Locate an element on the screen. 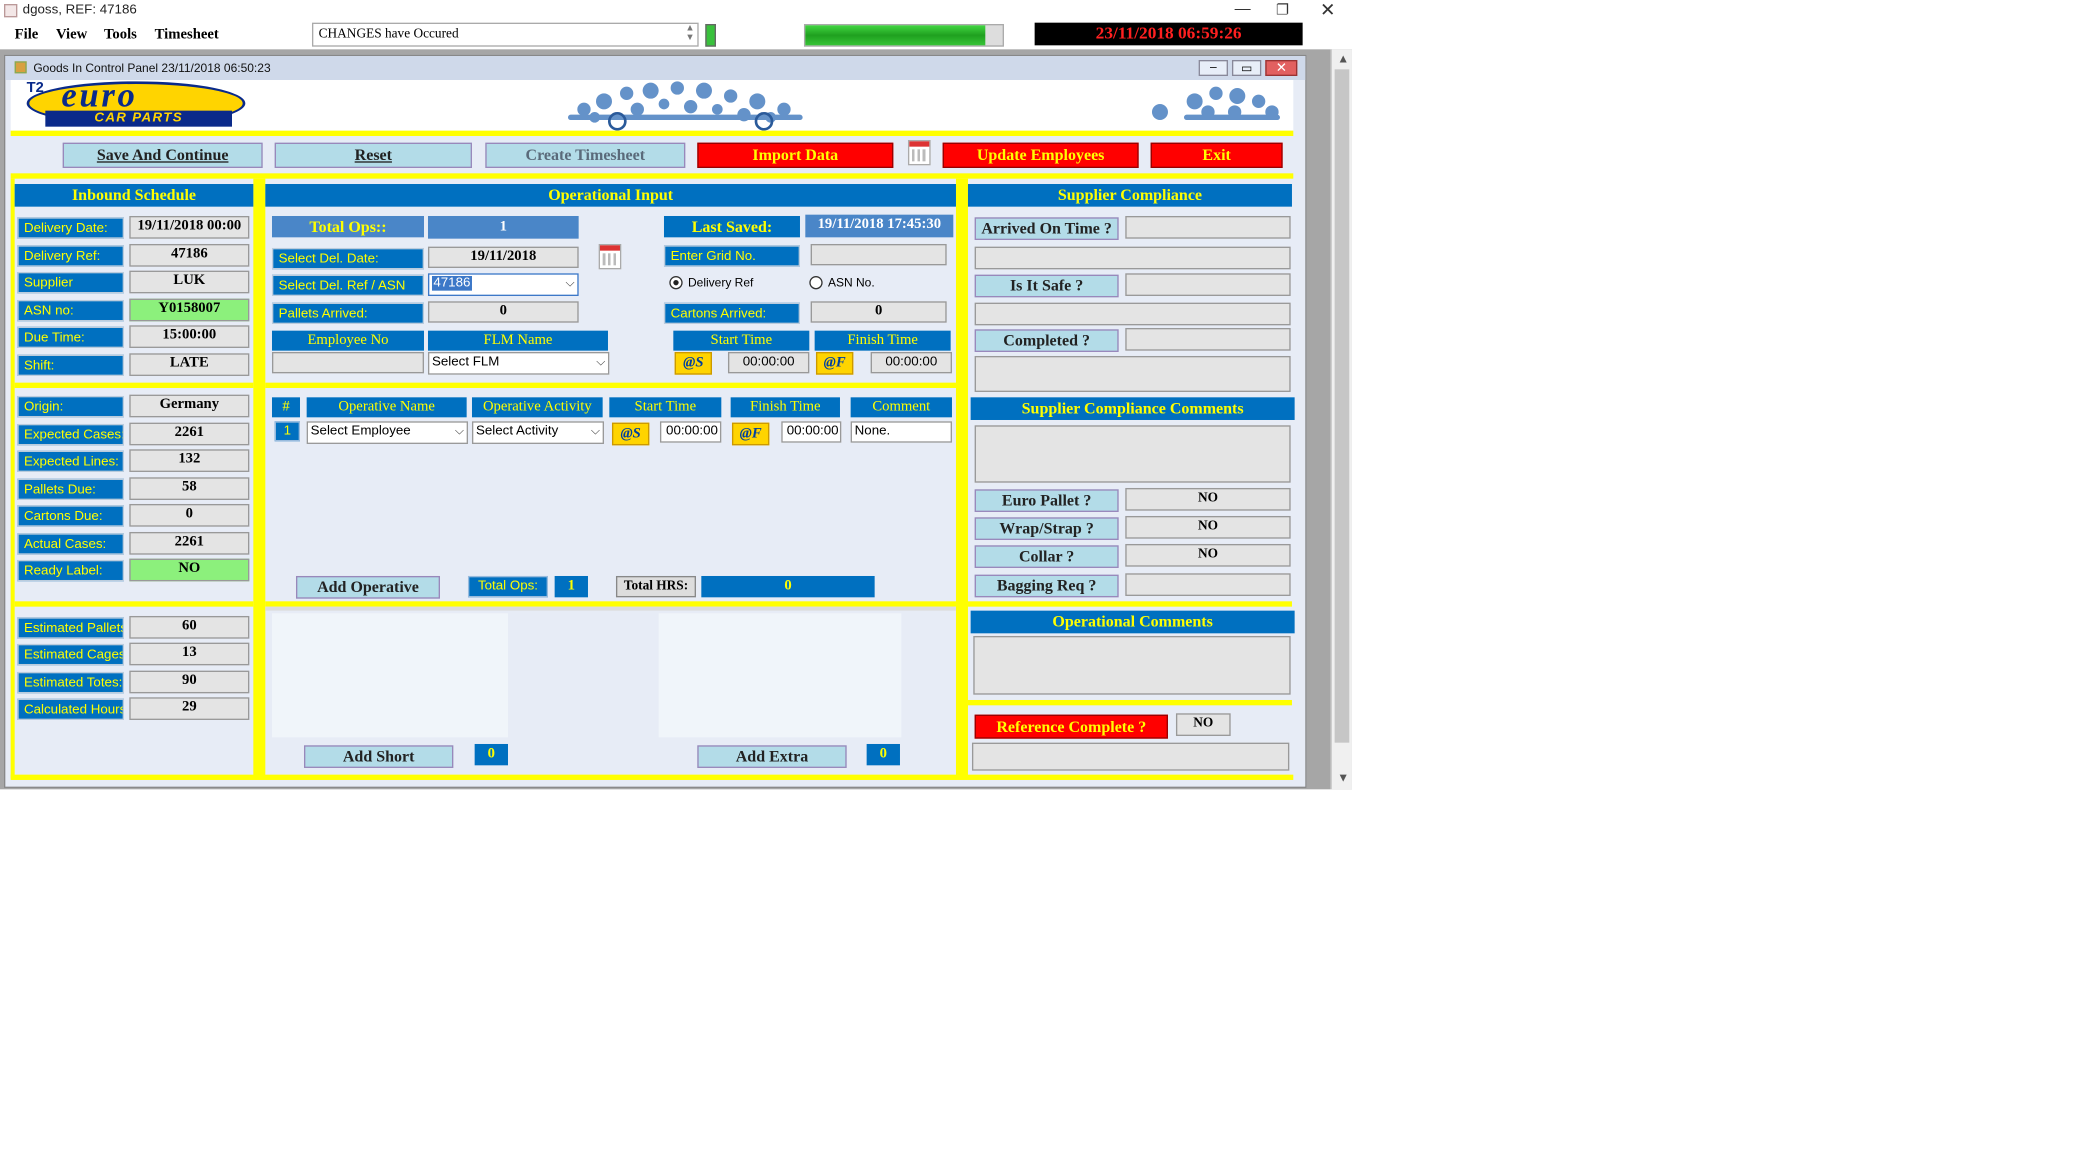 The height and width of the screenshot is (1171, 2080). pallets-arrived-value: 0 is located at coordinates (503, 312).